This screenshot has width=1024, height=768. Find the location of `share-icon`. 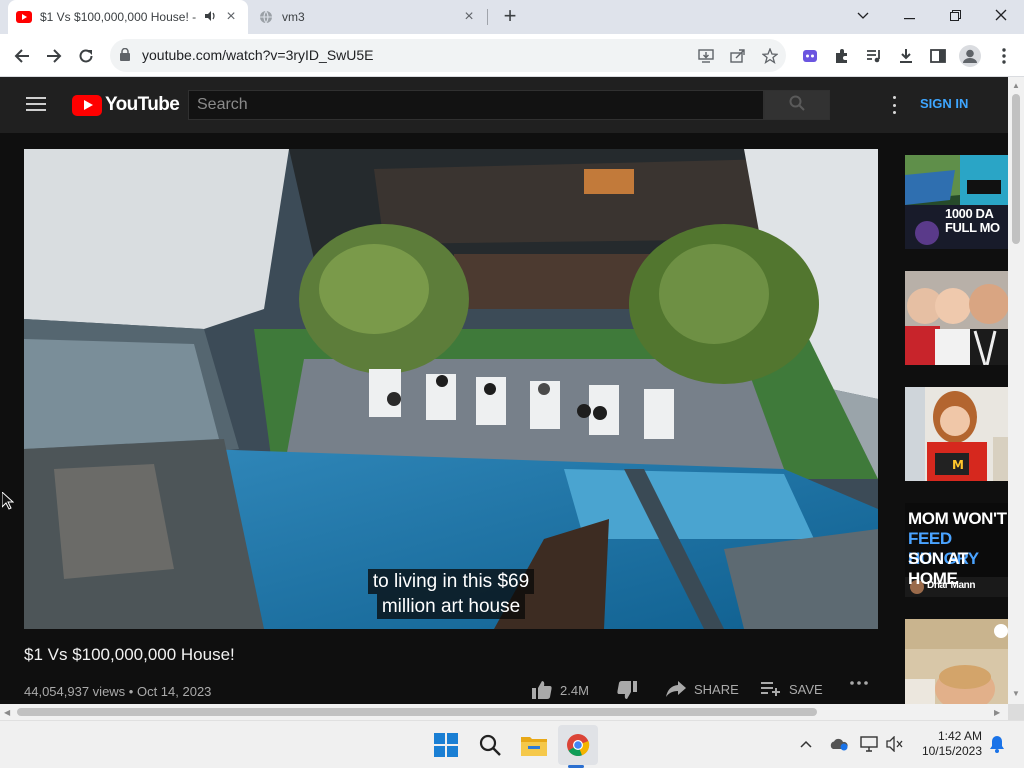

share-icon is located at coordinates (738, 56).